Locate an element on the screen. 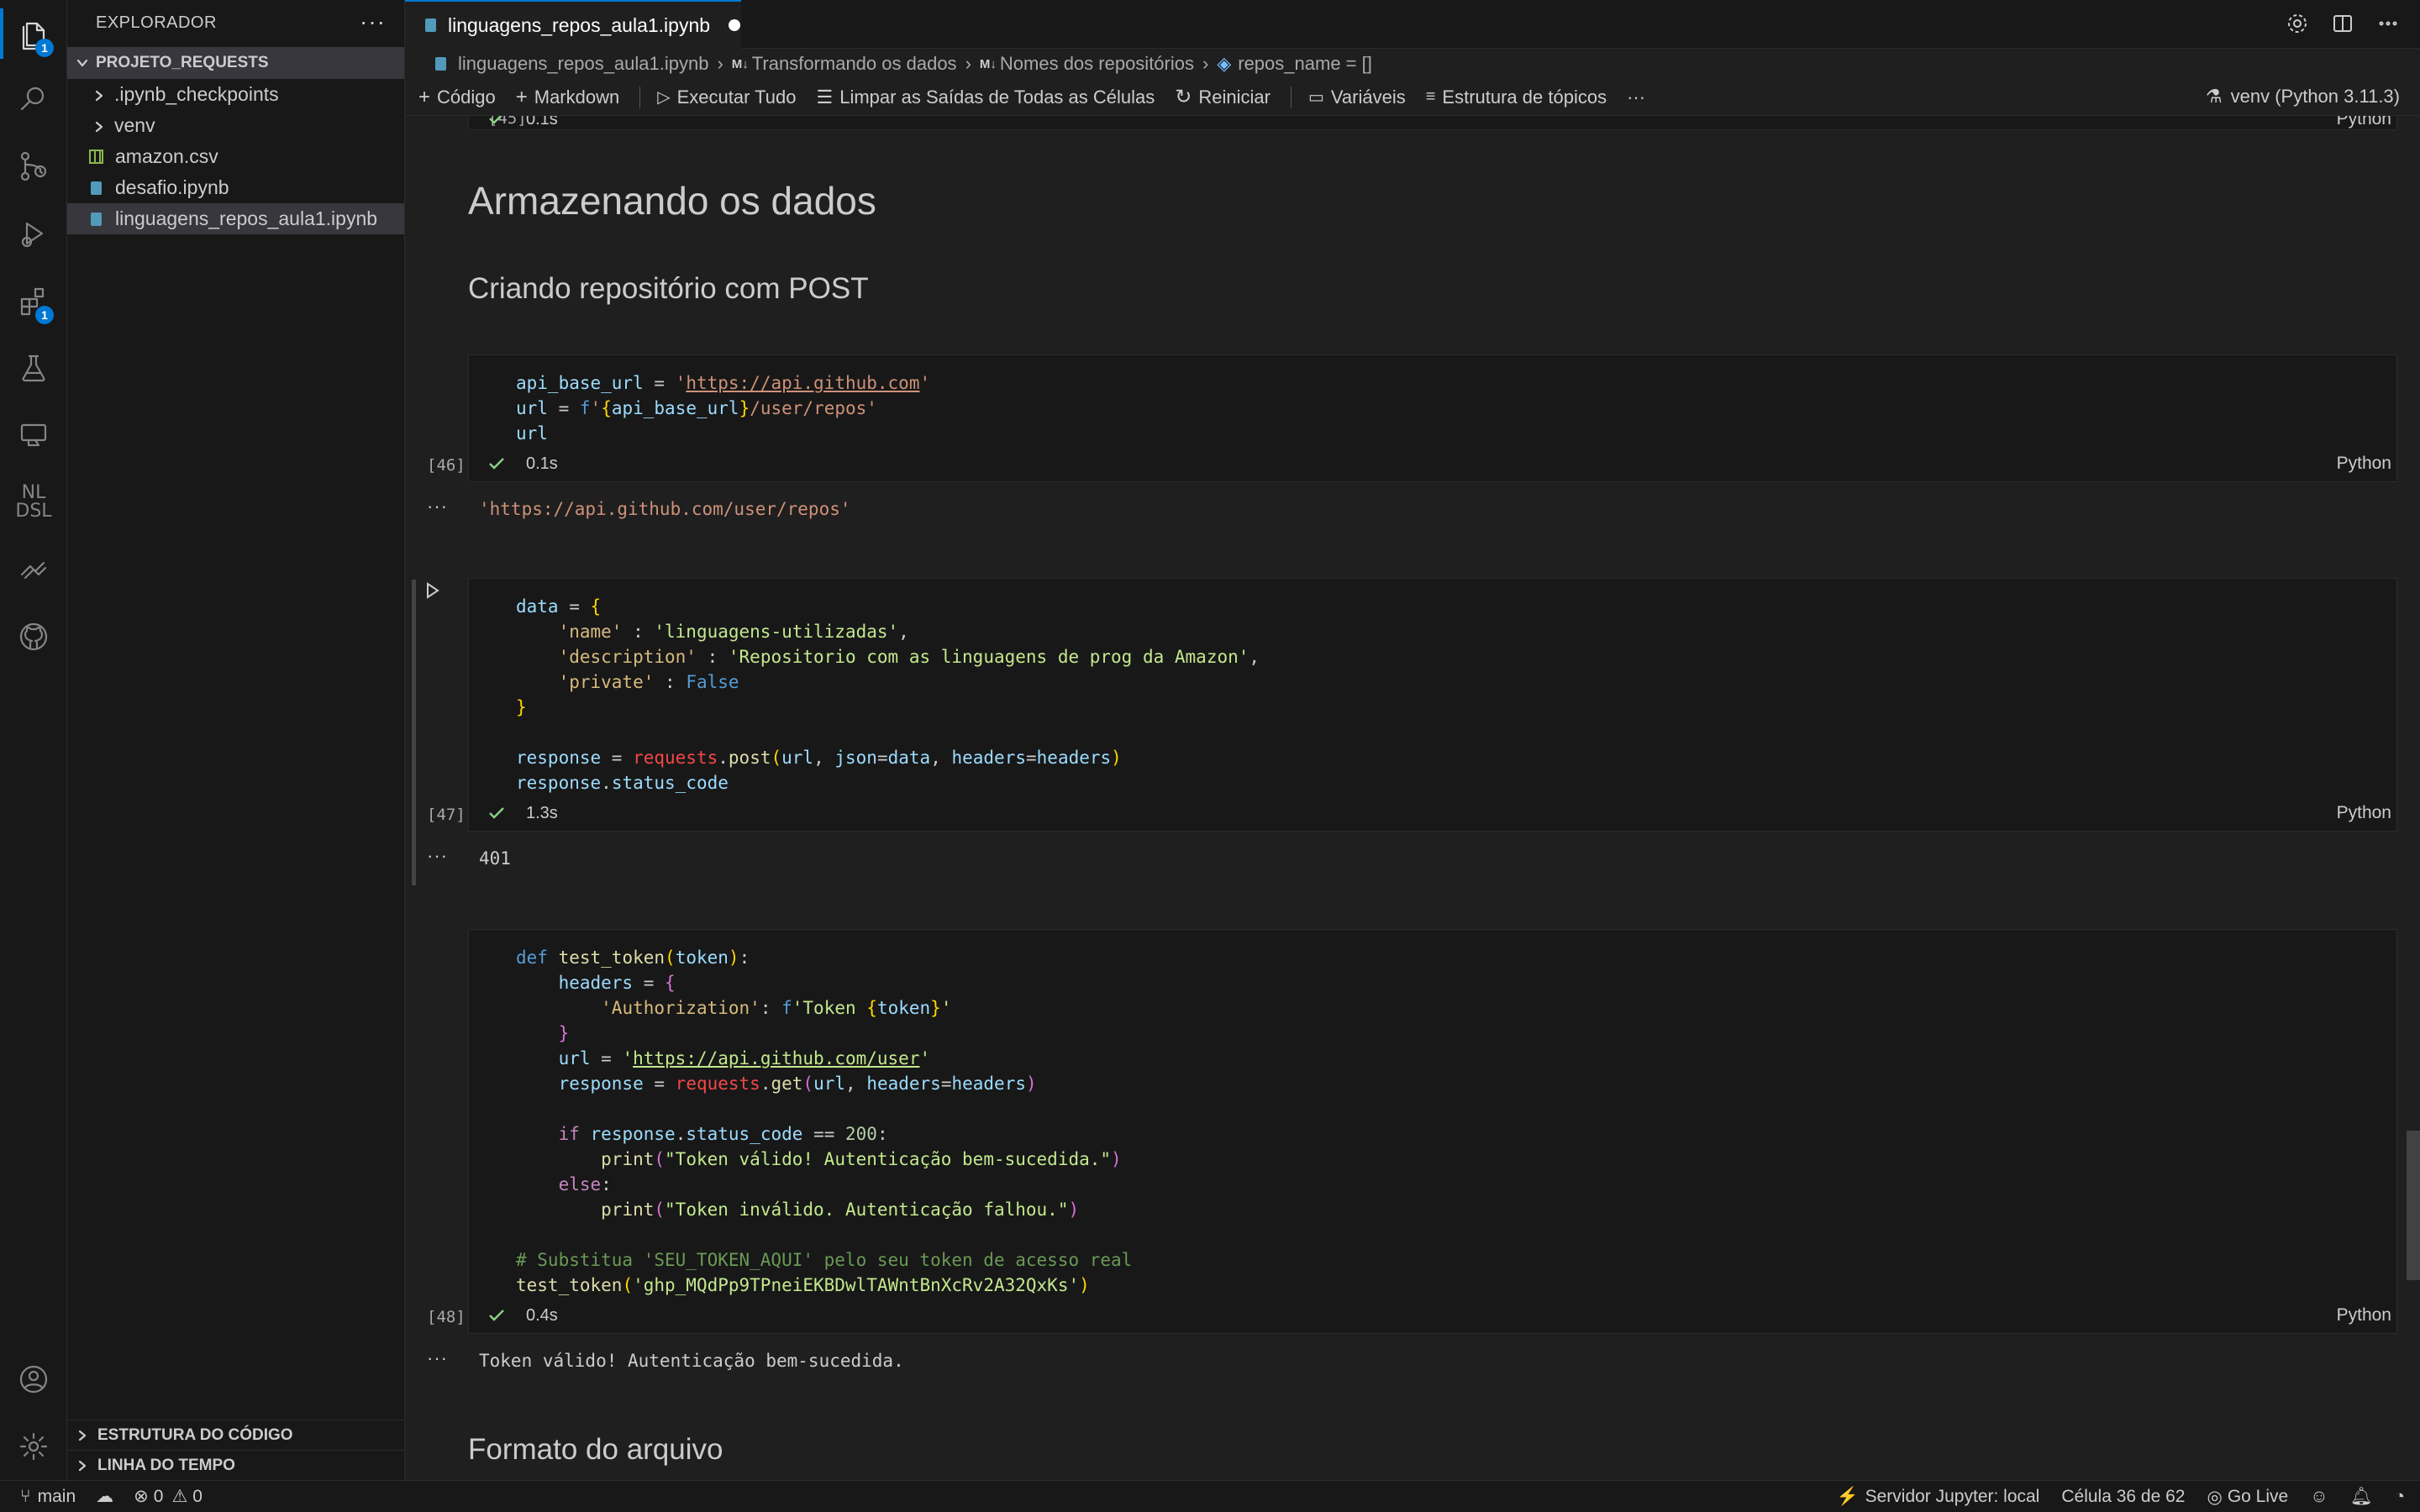  add-markdown-cell-button: + Markdown is located at coordinates (568, 97).